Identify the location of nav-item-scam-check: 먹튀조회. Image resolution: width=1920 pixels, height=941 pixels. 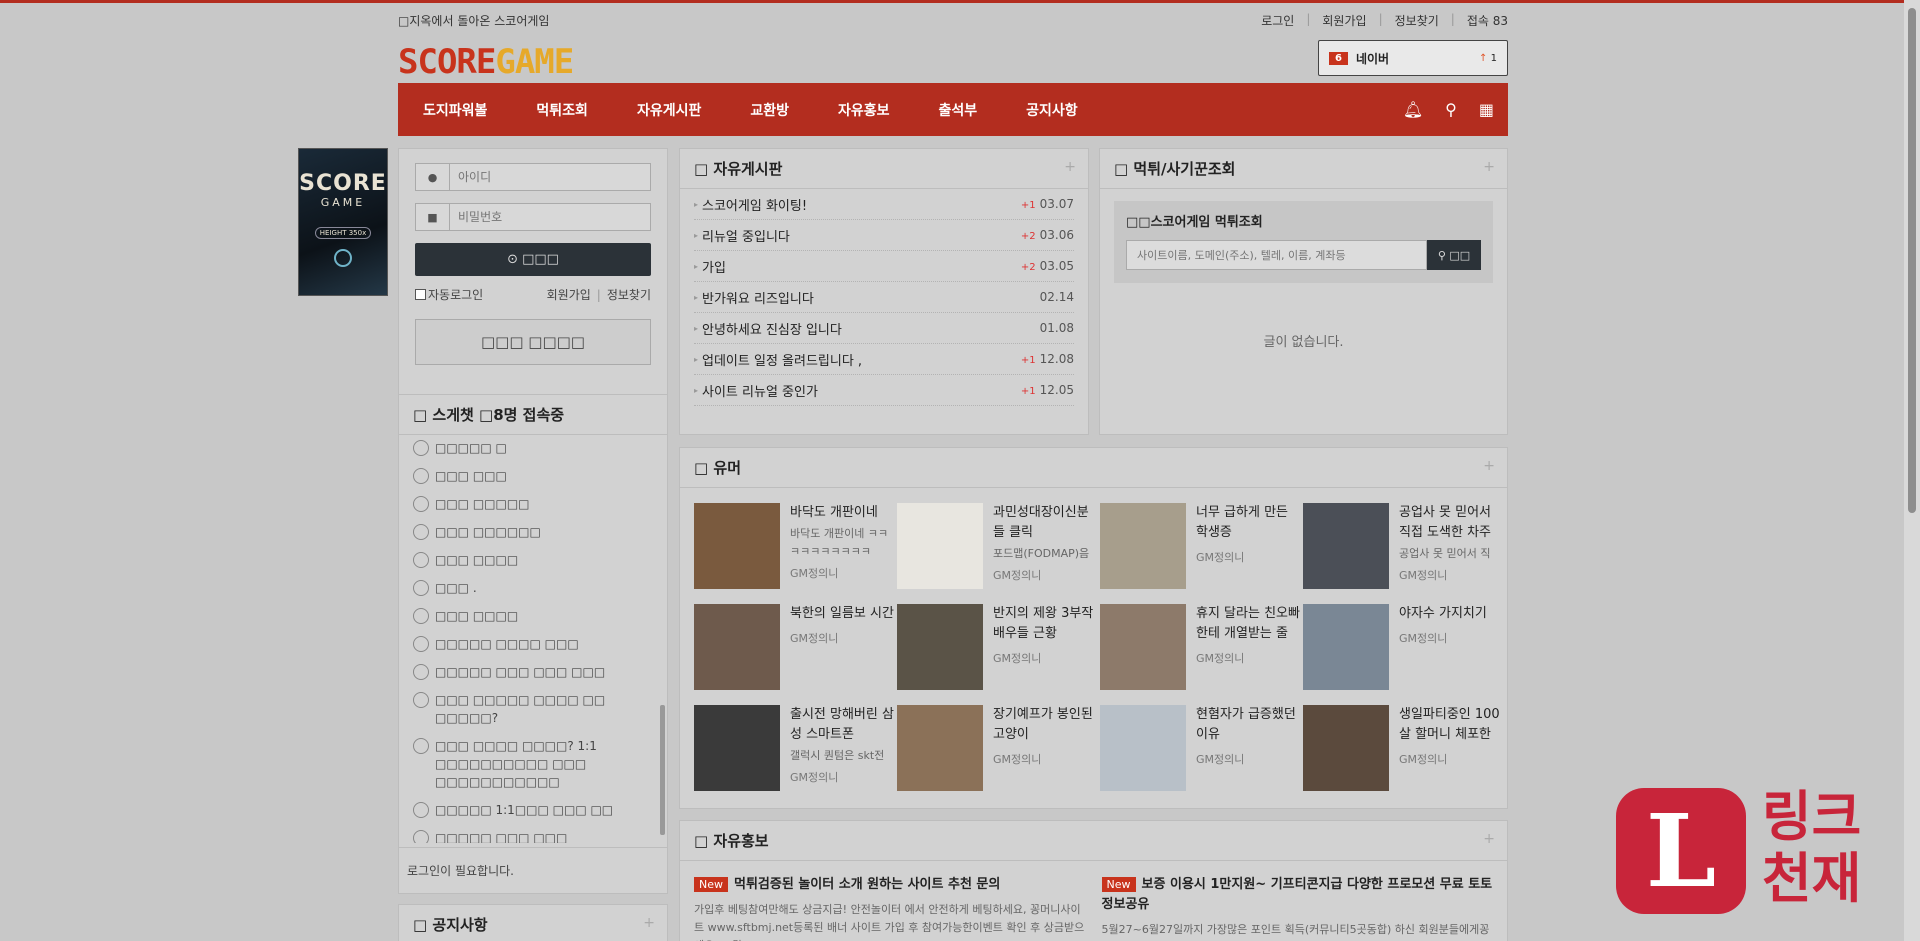
(562, 110).